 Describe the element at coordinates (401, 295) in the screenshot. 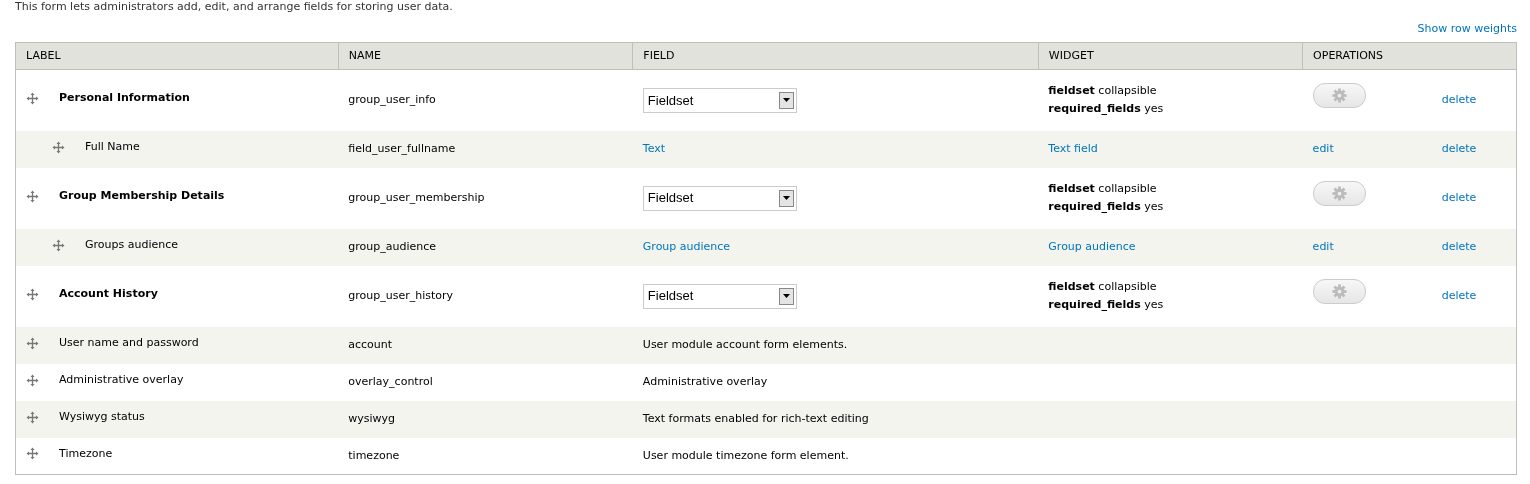

I see `machine-name: group_user_history` at that location.